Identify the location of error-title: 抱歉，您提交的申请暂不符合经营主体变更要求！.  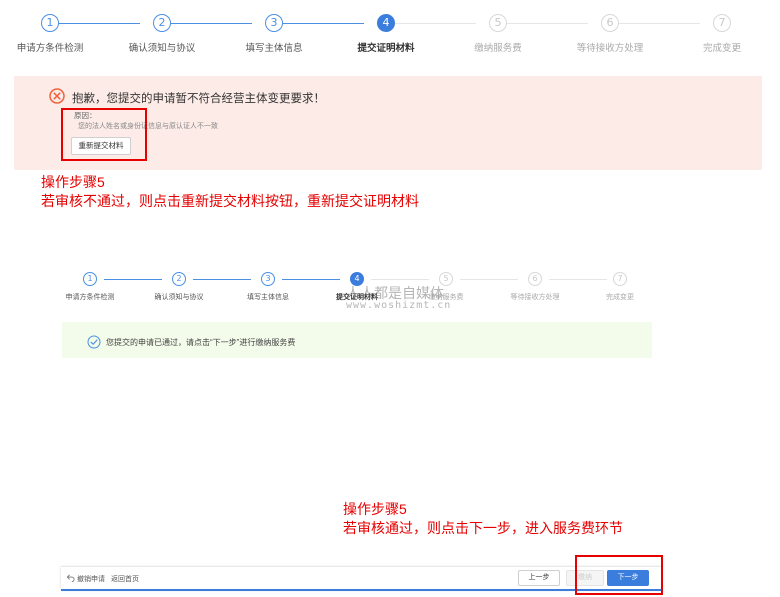
(198, 99).